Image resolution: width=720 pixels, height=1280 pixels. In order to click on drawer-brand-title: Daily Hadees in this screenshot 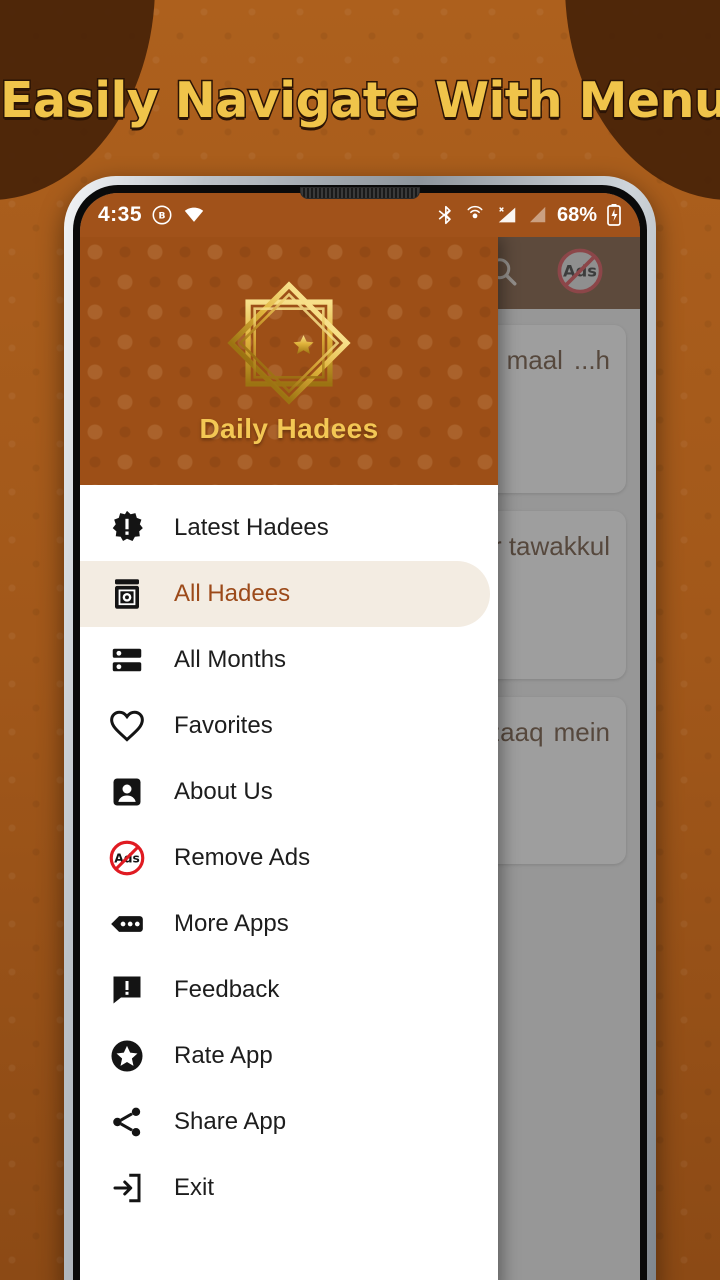, I will do `click(289, 428)`.